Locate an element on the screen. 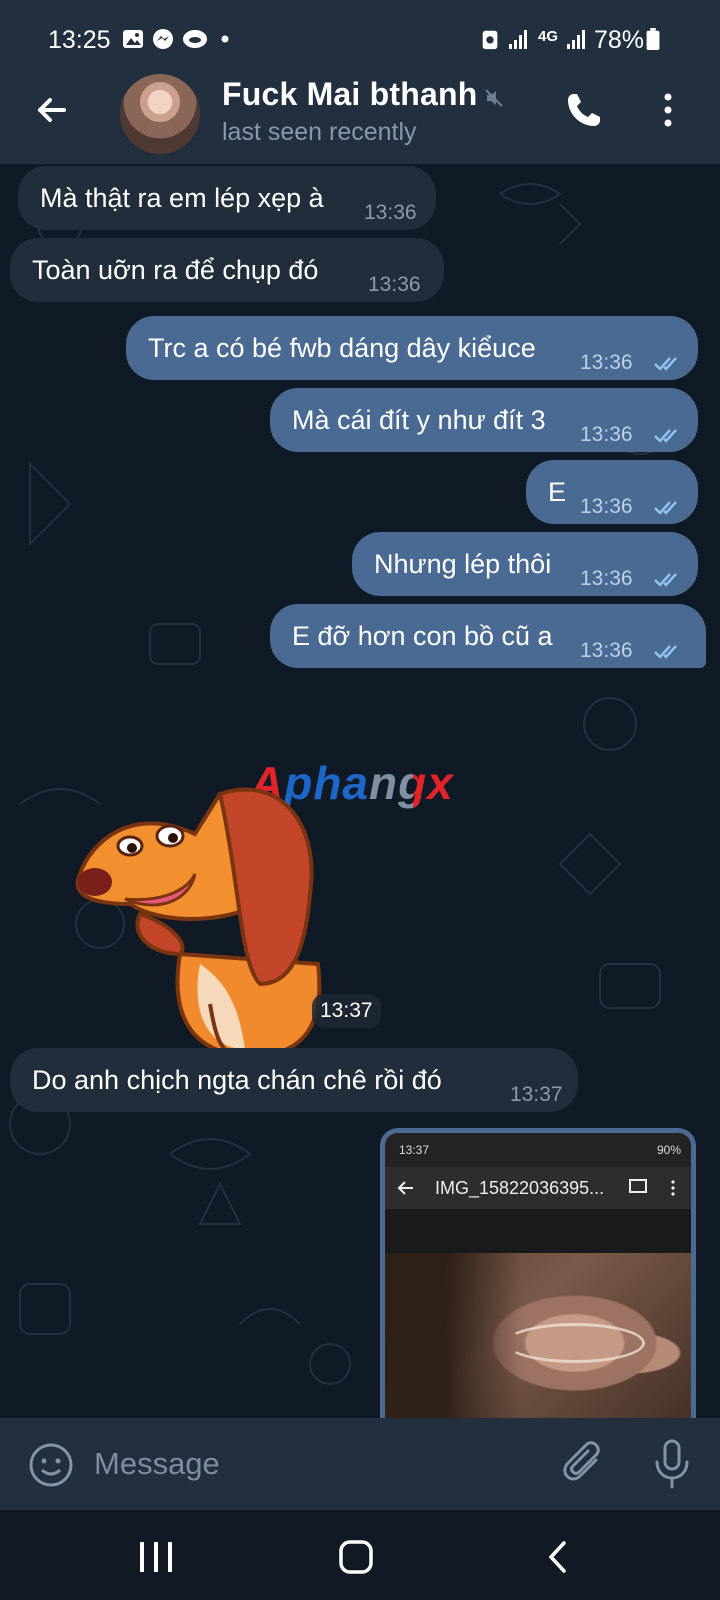 This screenshot has height=1600, width=720. last-seen-status: last seen recently is located at coordinates (319, 132).